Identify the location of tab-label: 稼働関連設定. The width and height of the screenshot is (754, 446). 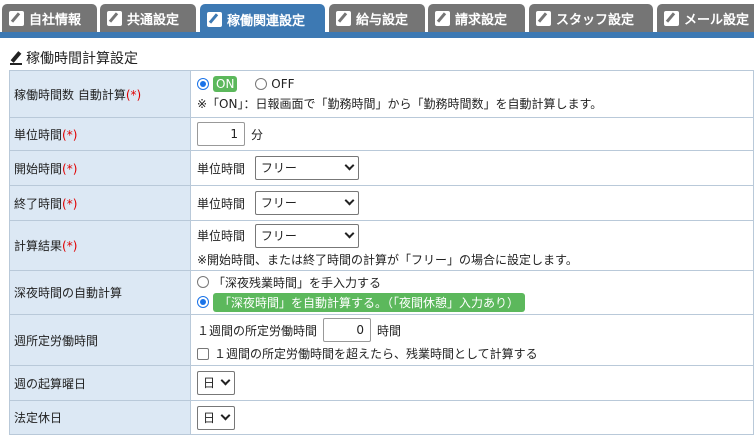
(266, 21).